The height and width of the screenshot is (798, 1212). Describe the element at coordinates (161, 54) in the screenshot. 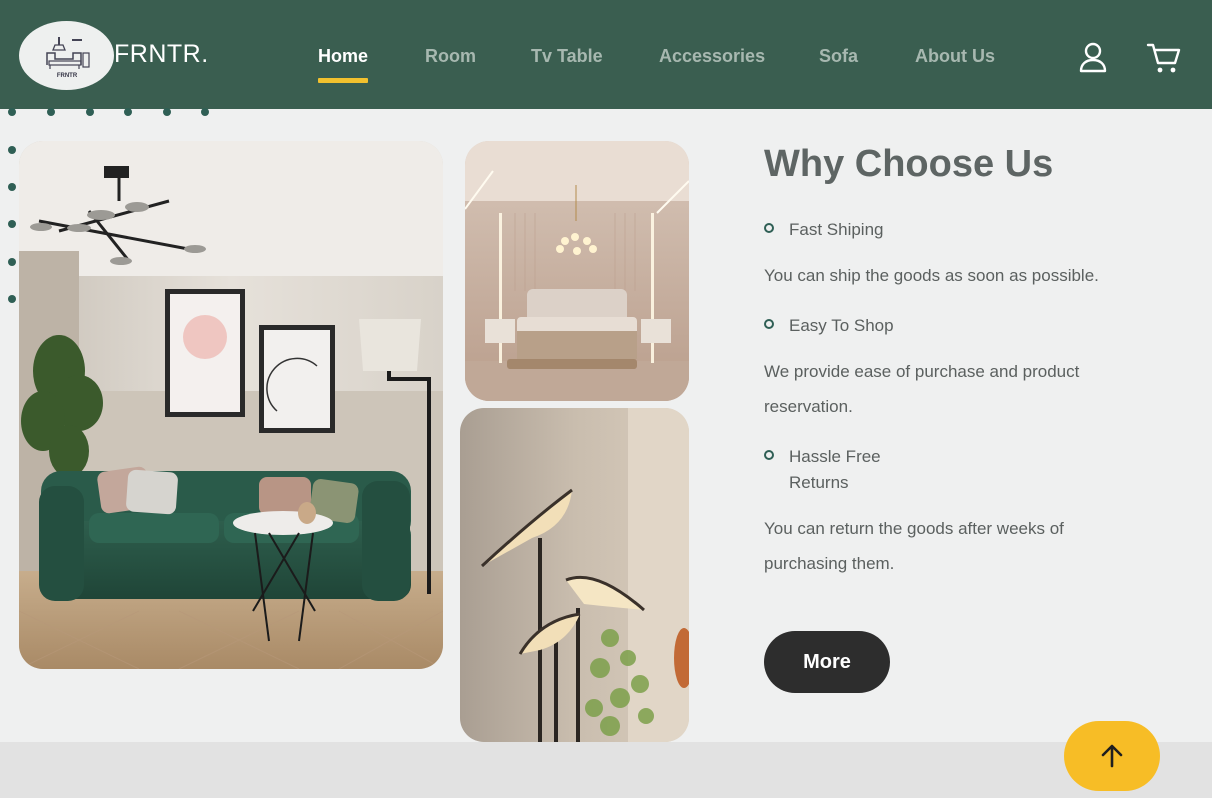

I see `brand-name: FRNTR.` at that location.